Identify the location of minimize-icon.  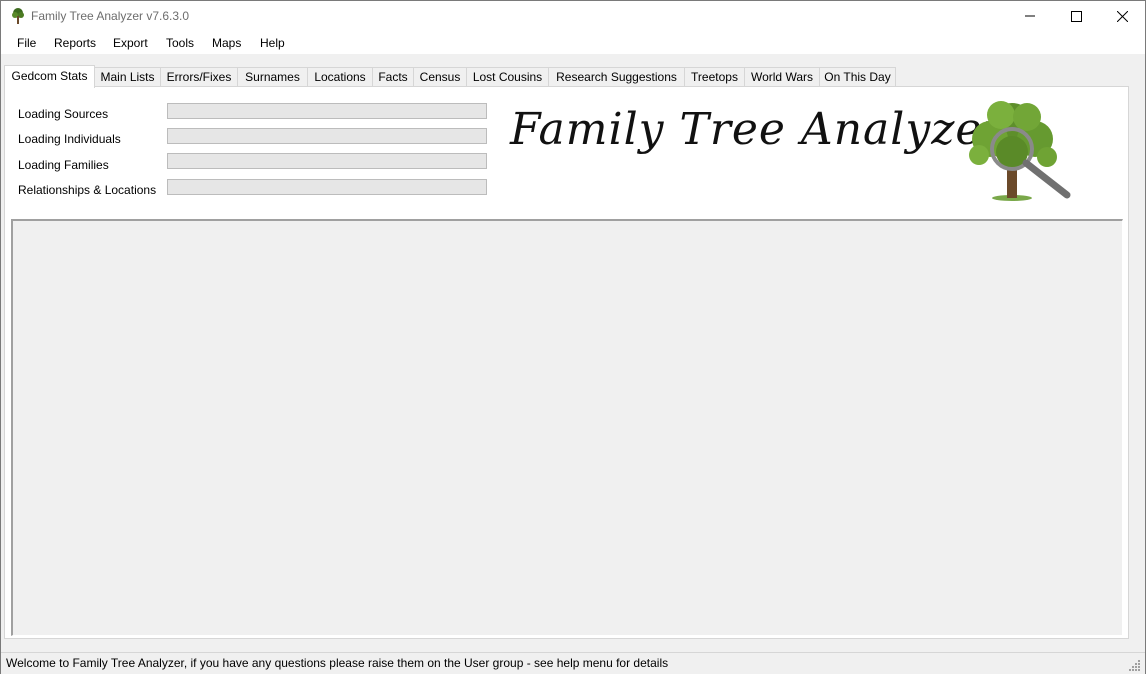
(1030, 16).